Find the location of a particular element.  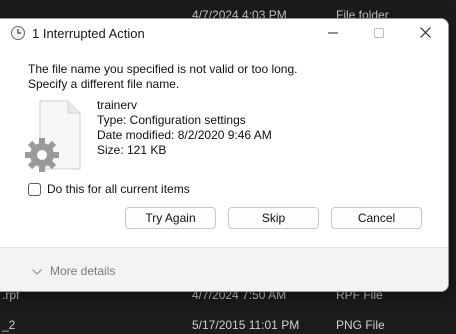

close-button is located at coordinates (425, 34).